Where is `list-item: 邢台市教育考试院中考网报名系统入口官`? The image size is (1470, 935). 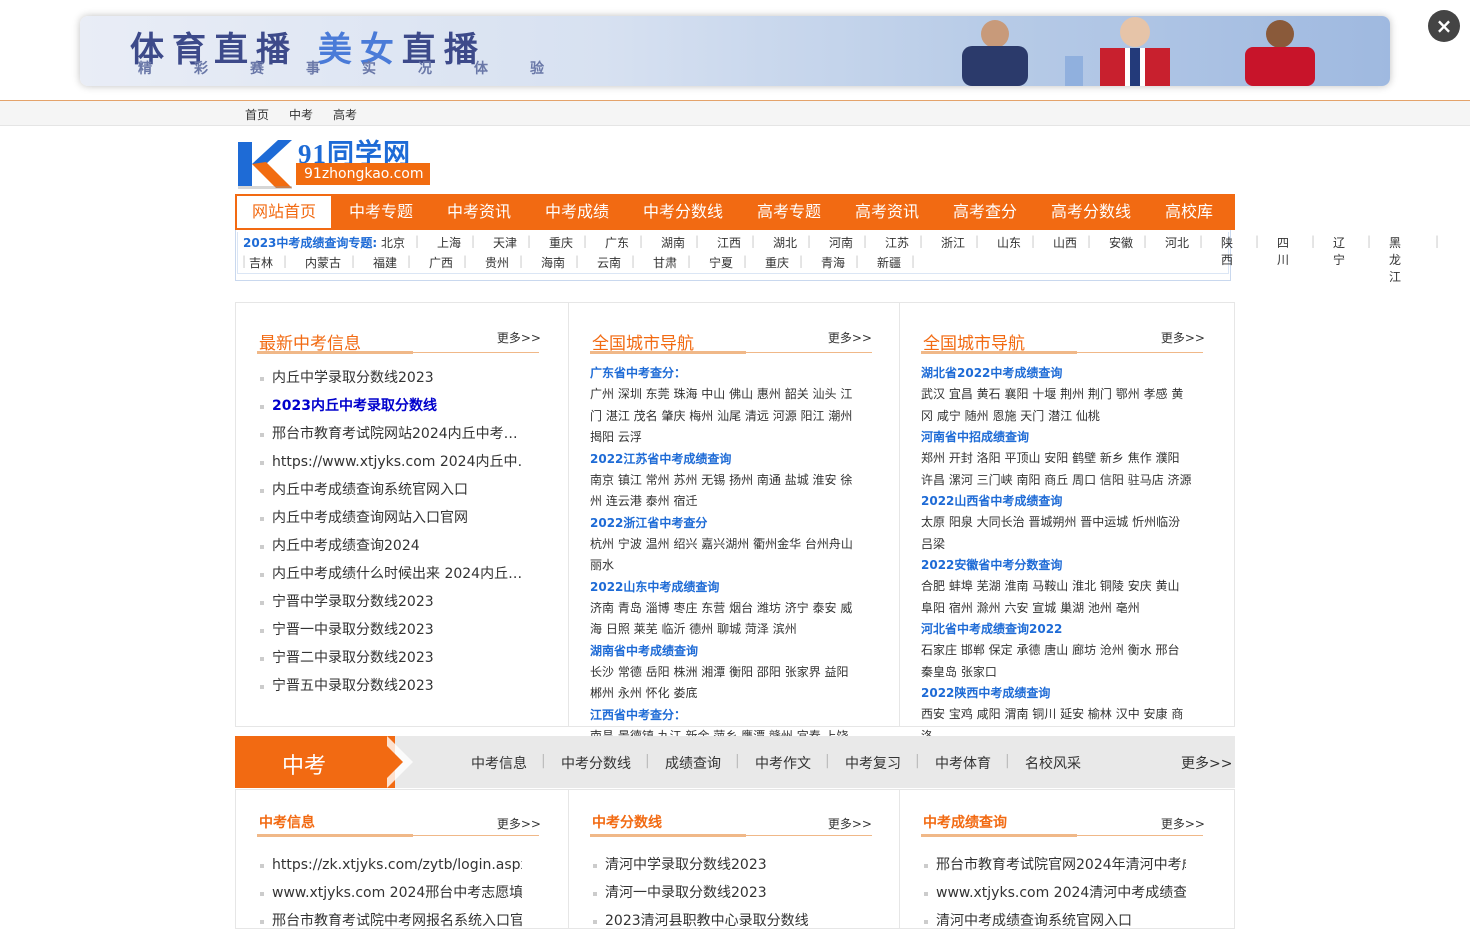
list-item: 邢台市教育考试院中考网报名系统入口官 is located at coordinates (391, 921).